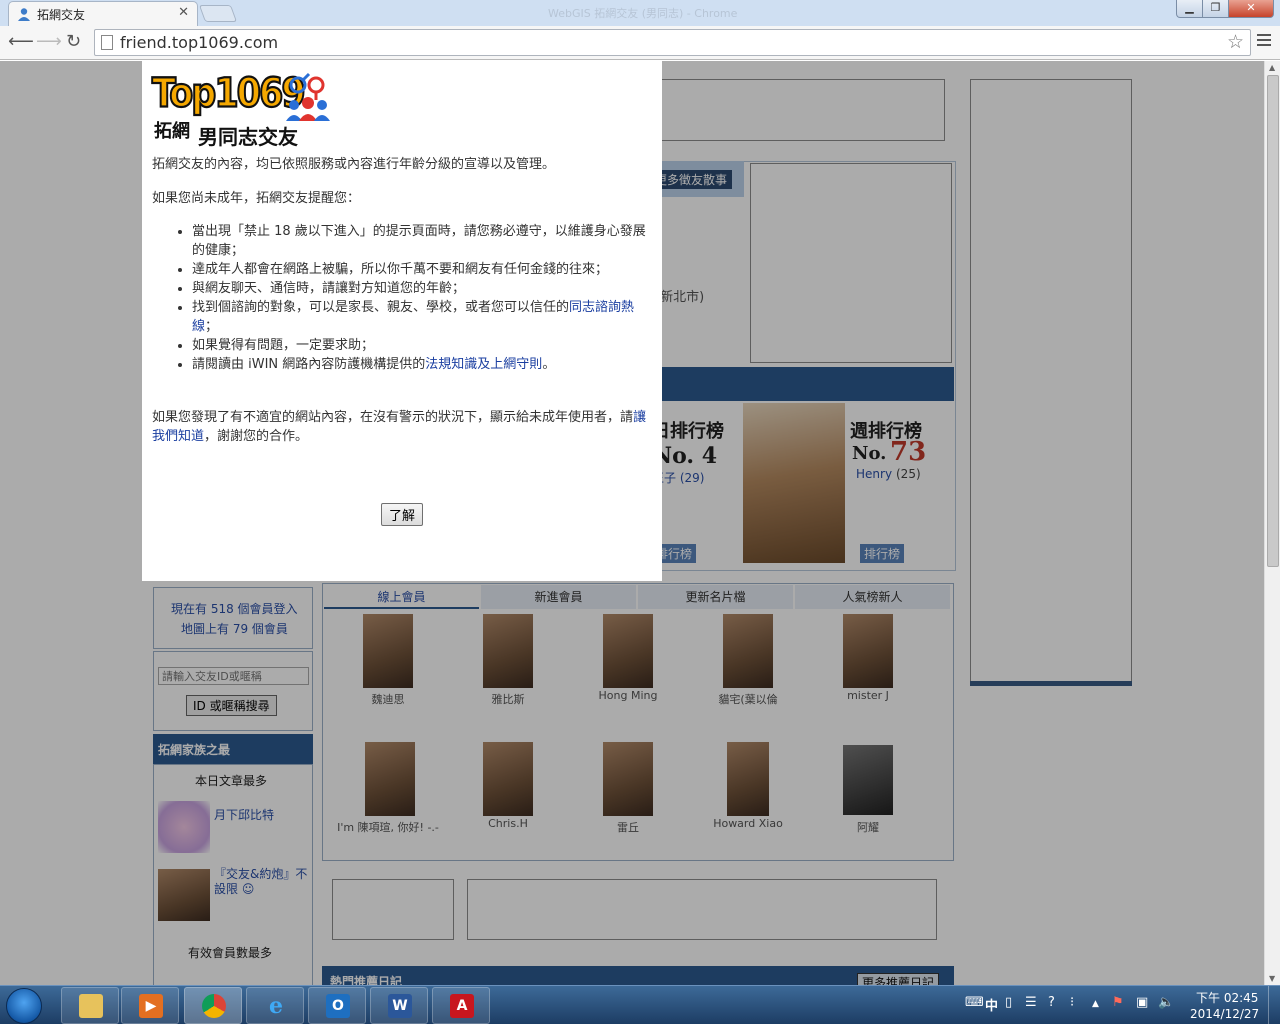 The width and height of the screenshot is (1280, 1025). I want to click on show-hidden-icons-icon: ▲, so click(1095, 1004).